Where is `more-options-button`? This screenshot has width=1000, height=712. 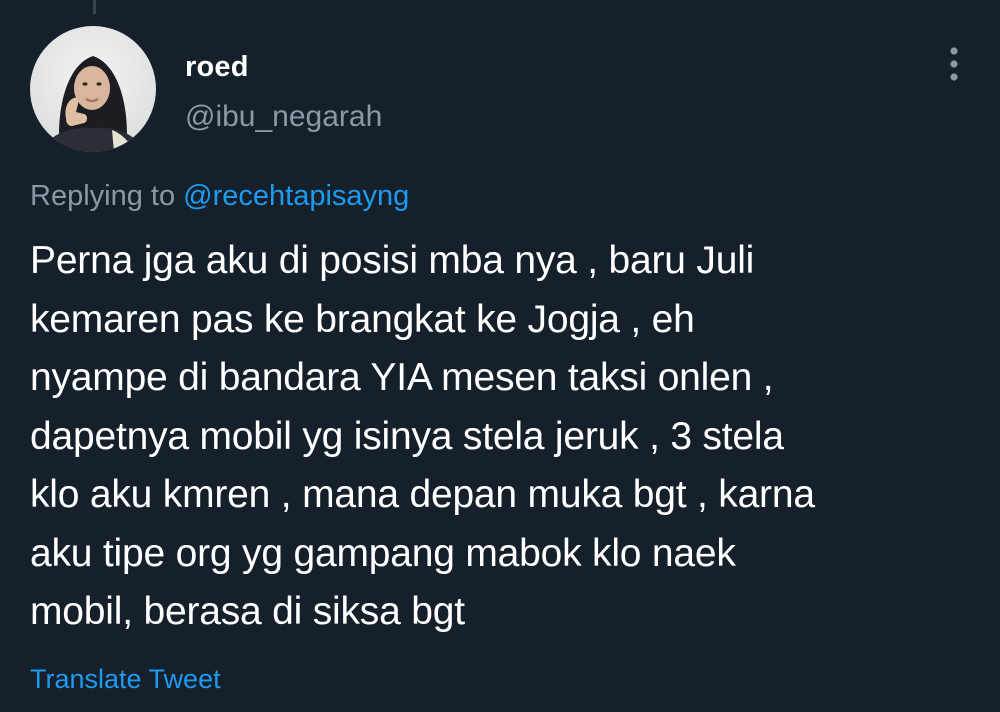
more-options-button is located at coordinates (954, 64).